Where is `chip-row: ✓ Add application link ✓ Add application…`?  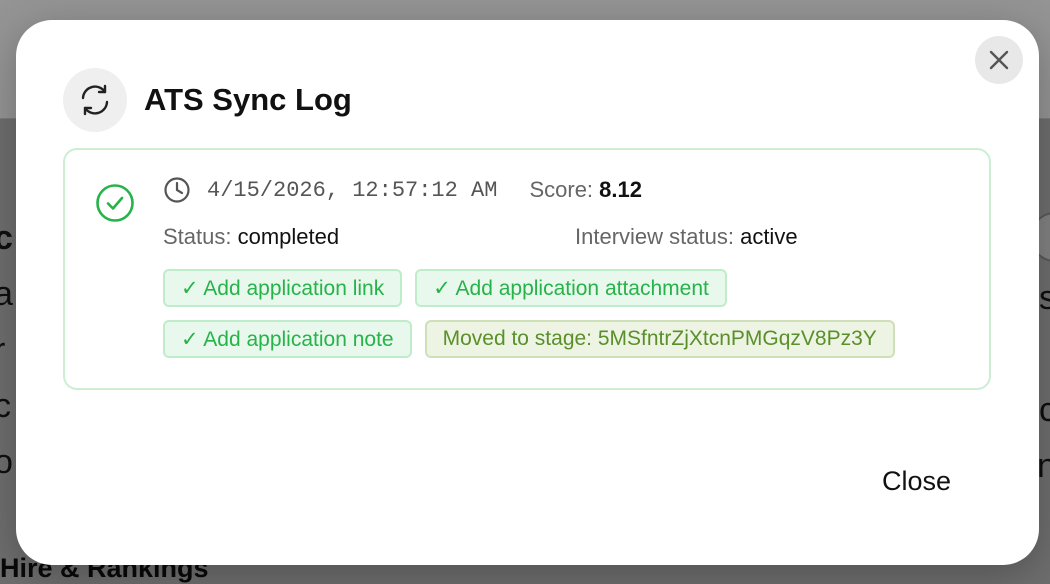
chip-row: ✓ Add application link ✓ Add application… is located at coordinates (573, 288).